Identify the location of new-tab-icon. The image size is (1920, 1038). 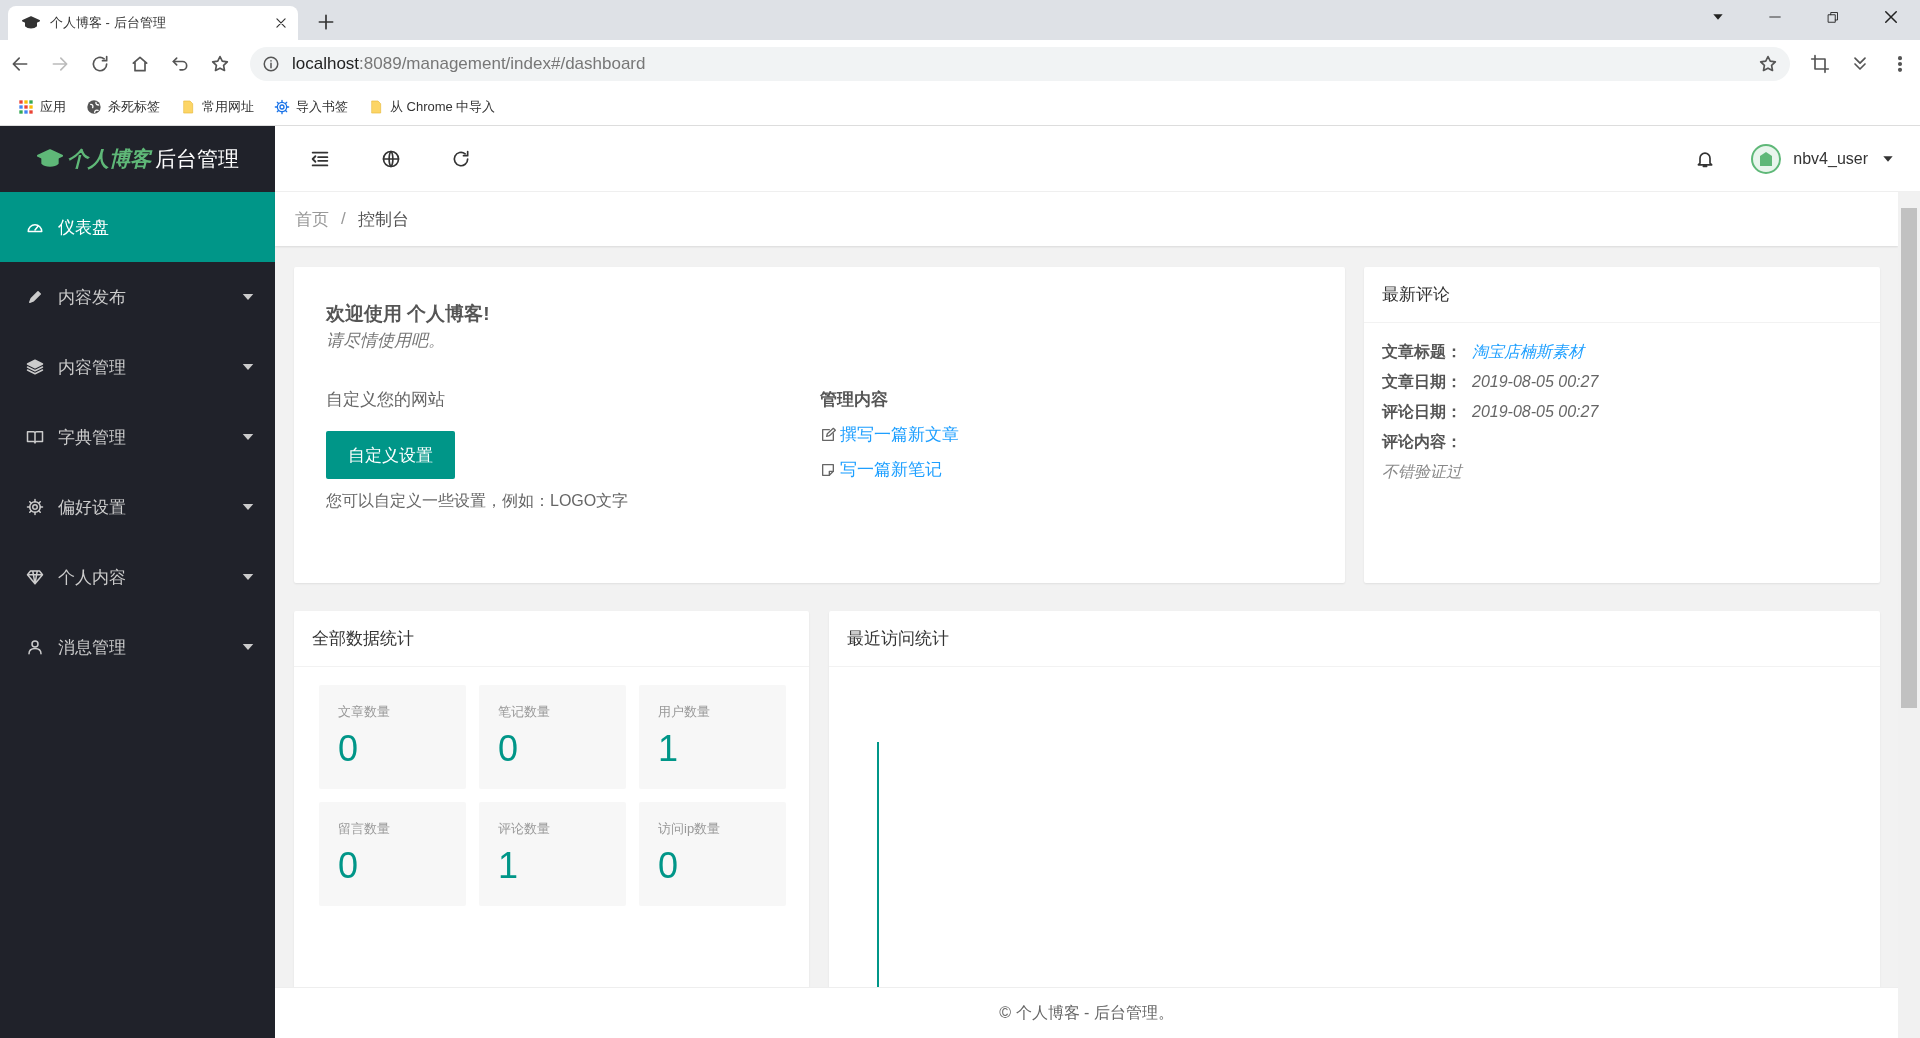
(326, 22).